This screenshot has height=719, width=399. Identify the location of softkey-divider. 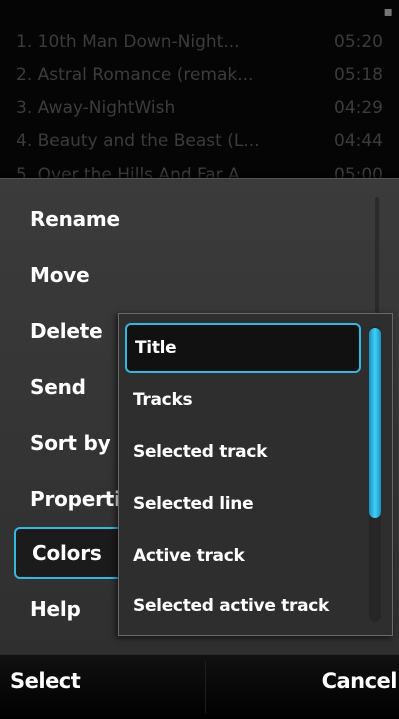
(205, 687).